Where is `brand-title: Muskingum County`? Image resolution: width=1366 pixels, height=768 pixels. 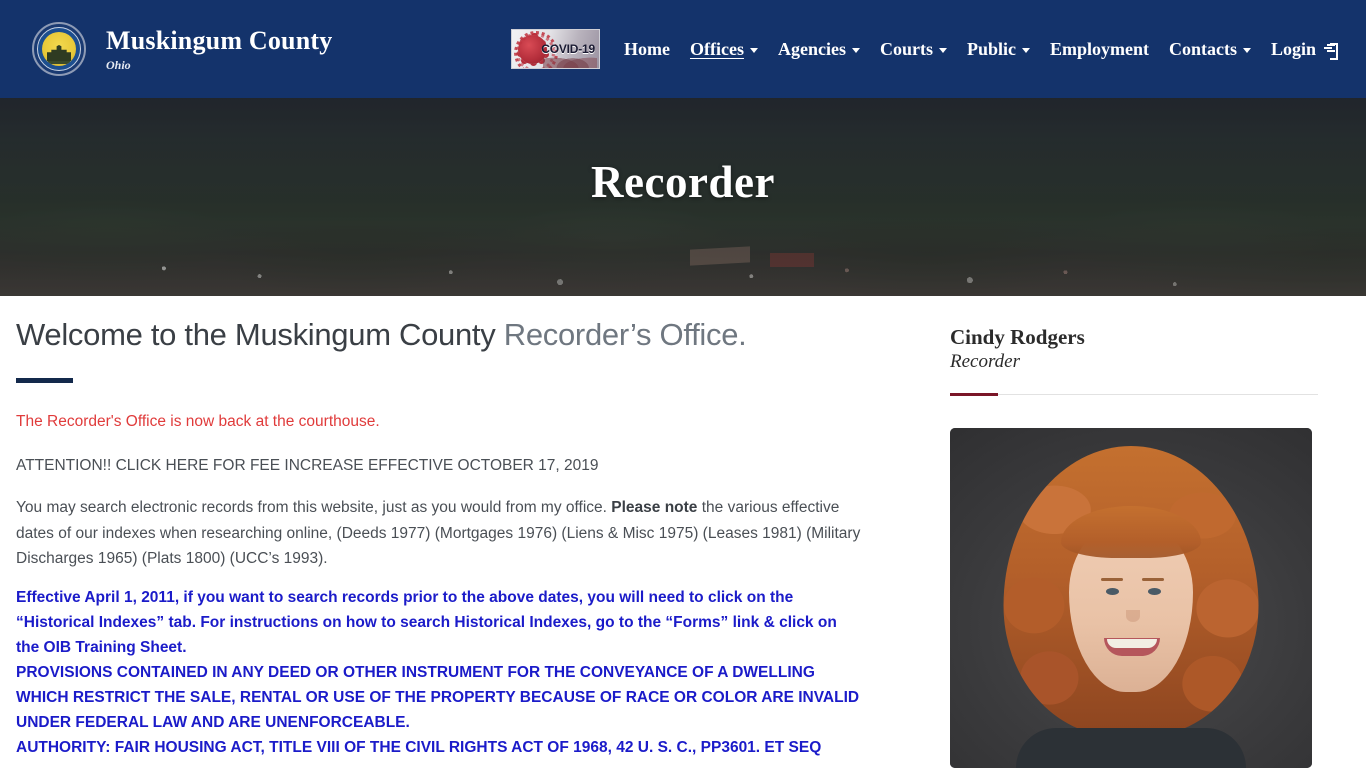 brand-title: Muskingum County is located at coordinates (219, 40).